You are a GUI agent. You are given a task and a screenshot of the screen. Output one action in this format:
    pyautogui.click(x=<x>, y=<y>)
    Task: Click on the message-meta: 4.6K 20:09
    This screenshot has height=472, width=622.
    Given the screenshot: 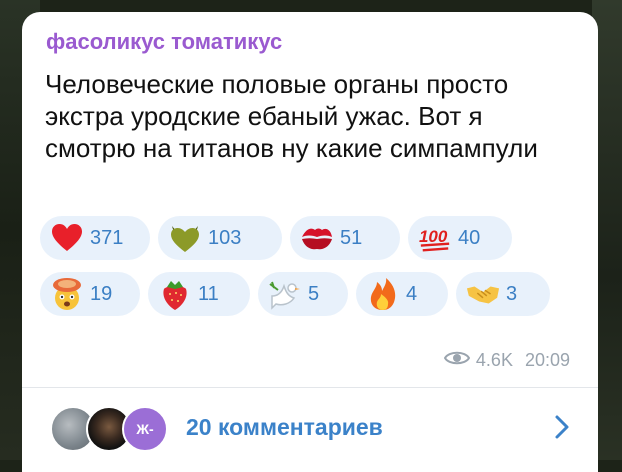 What is the action you would take?
    pyautogui.click(x=506, y=360)
    